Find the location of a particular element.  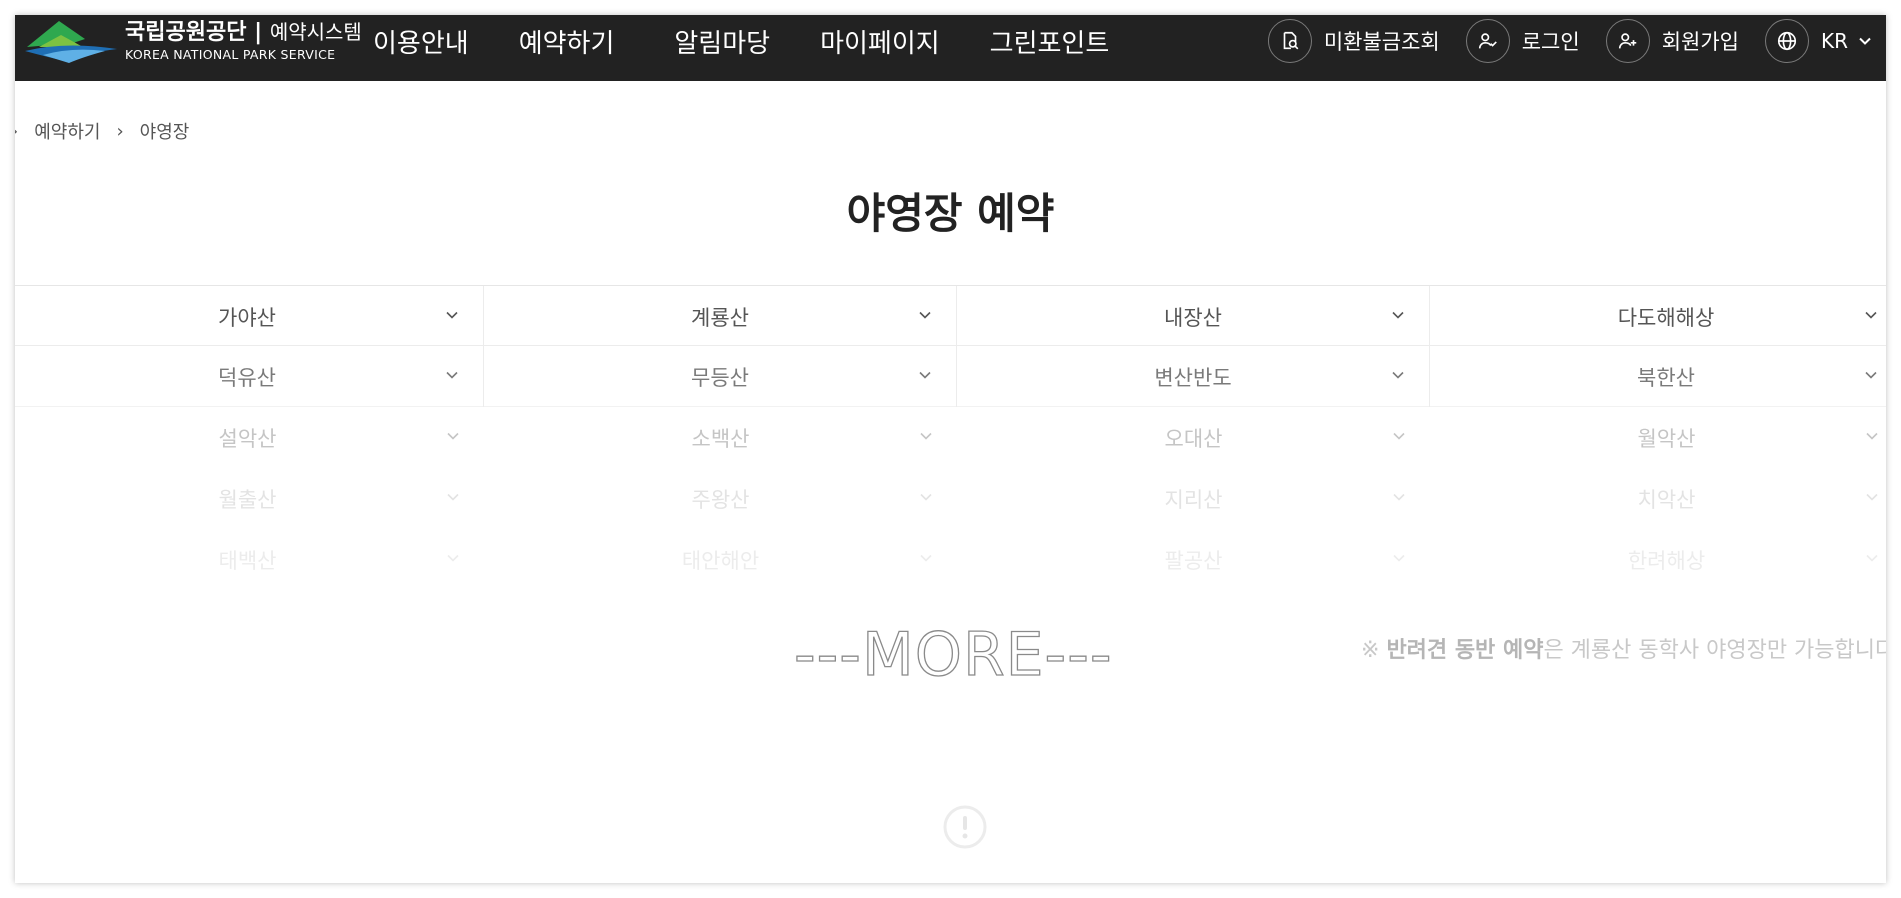

park-item: 태안해안 is located at coordinates (720, 559).